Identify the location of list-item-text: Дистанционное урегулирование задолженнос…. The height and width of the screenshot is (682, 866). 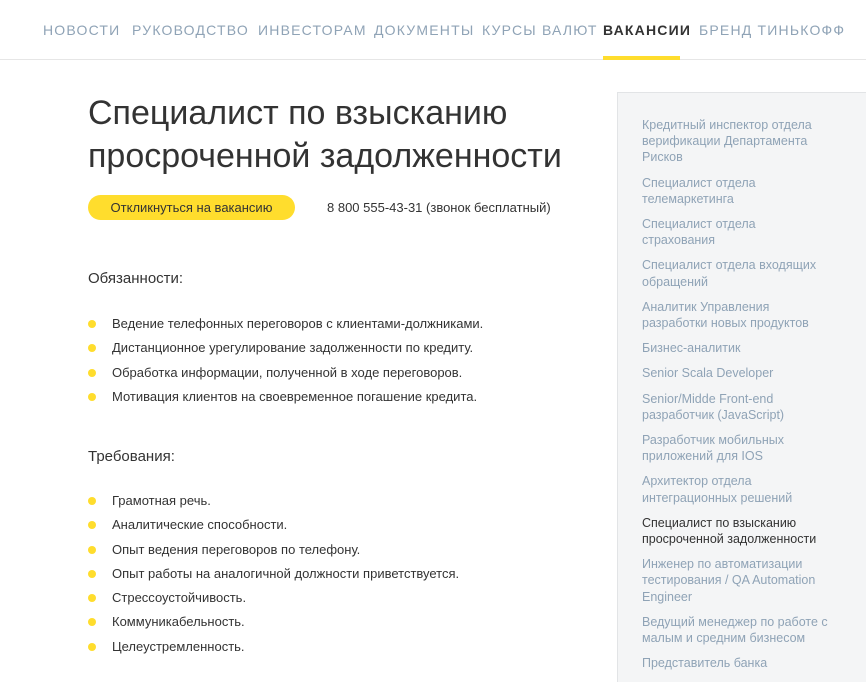
(293, 348).